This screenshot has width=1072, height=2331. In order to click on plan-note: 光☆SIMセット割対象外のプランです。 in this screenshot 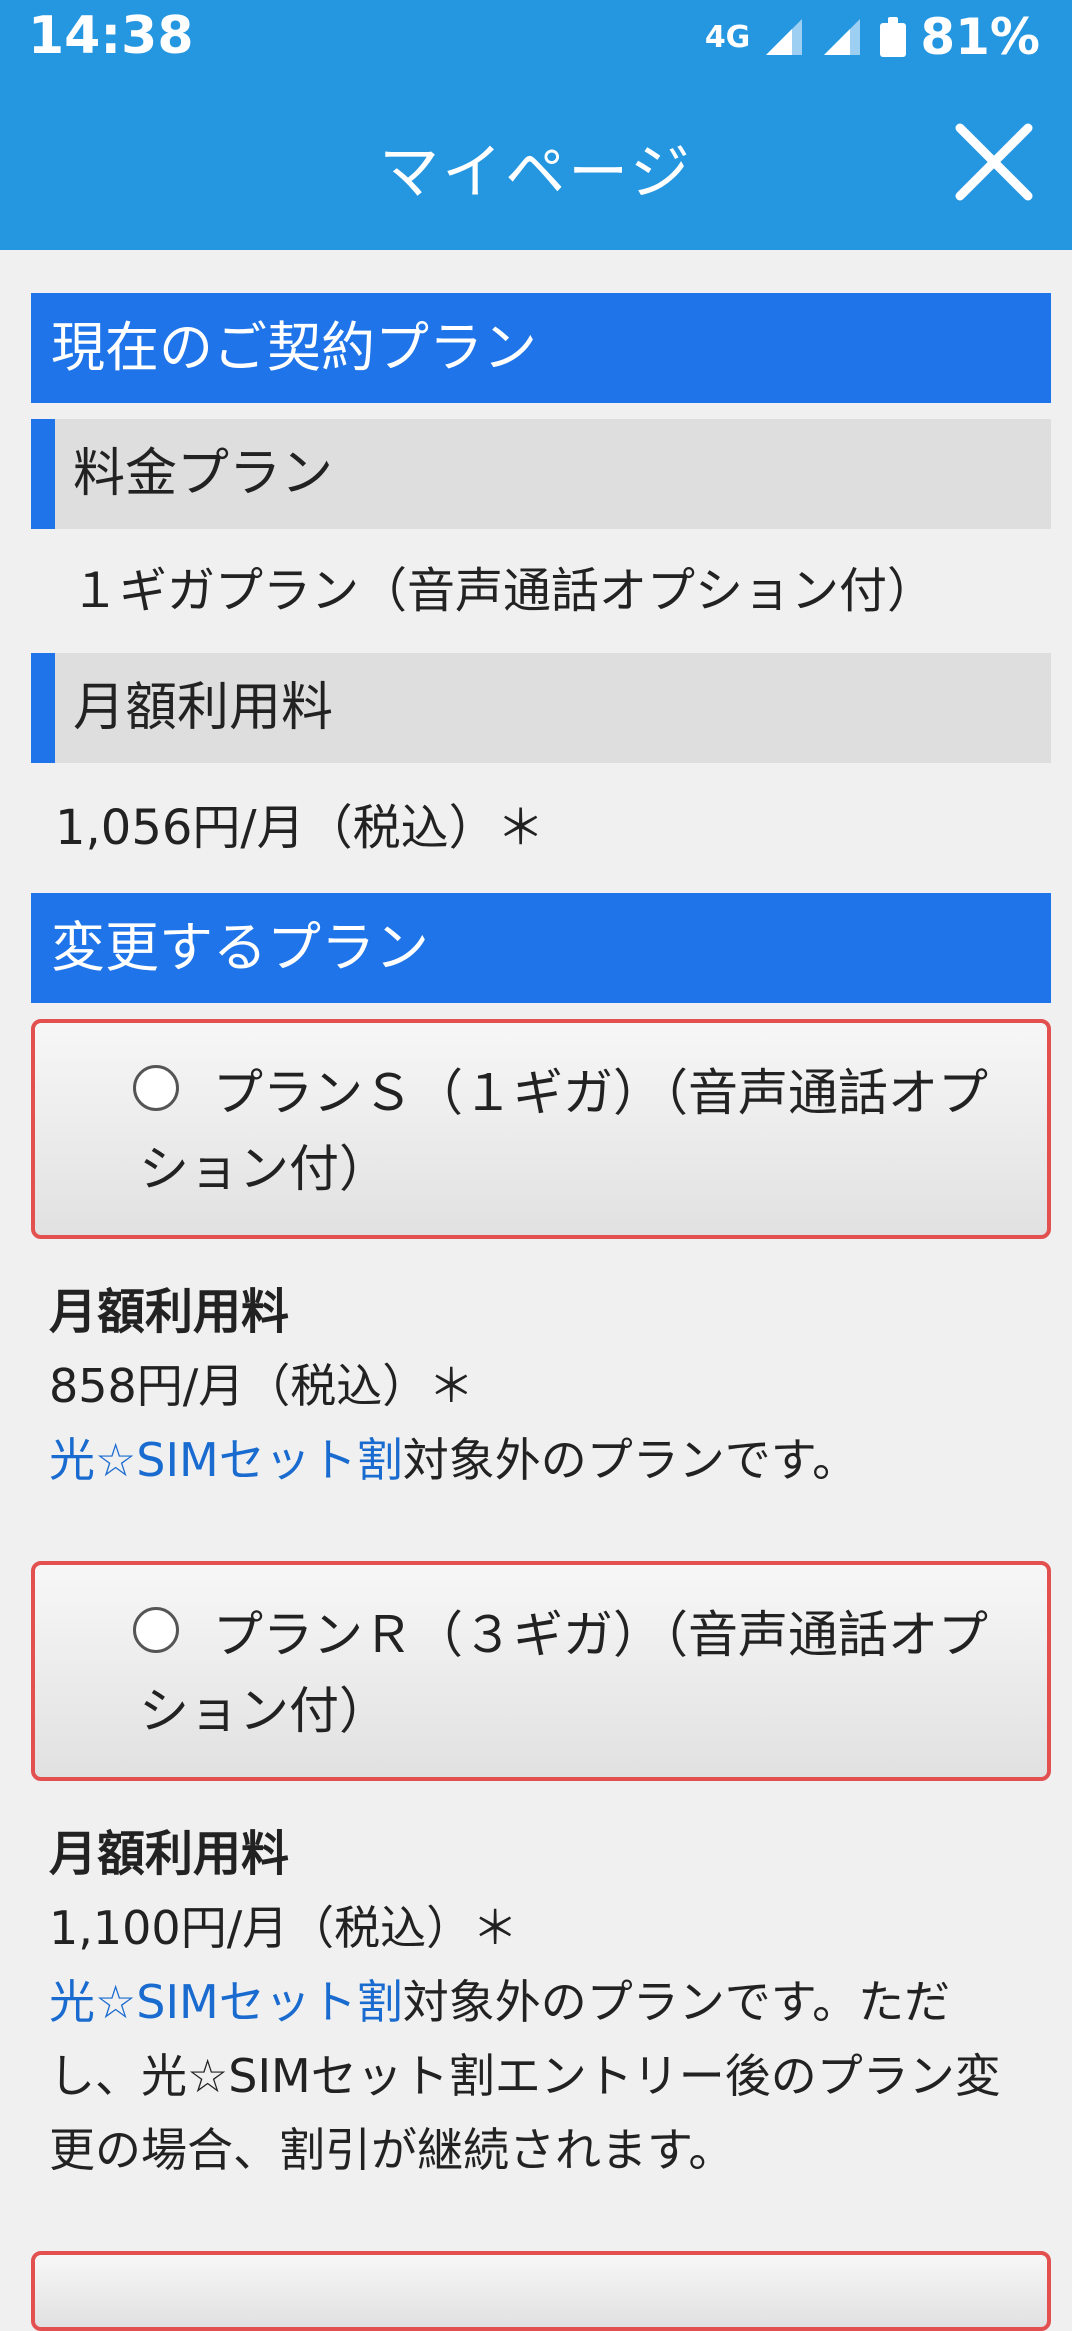, I will do `click(541, 1460)`.